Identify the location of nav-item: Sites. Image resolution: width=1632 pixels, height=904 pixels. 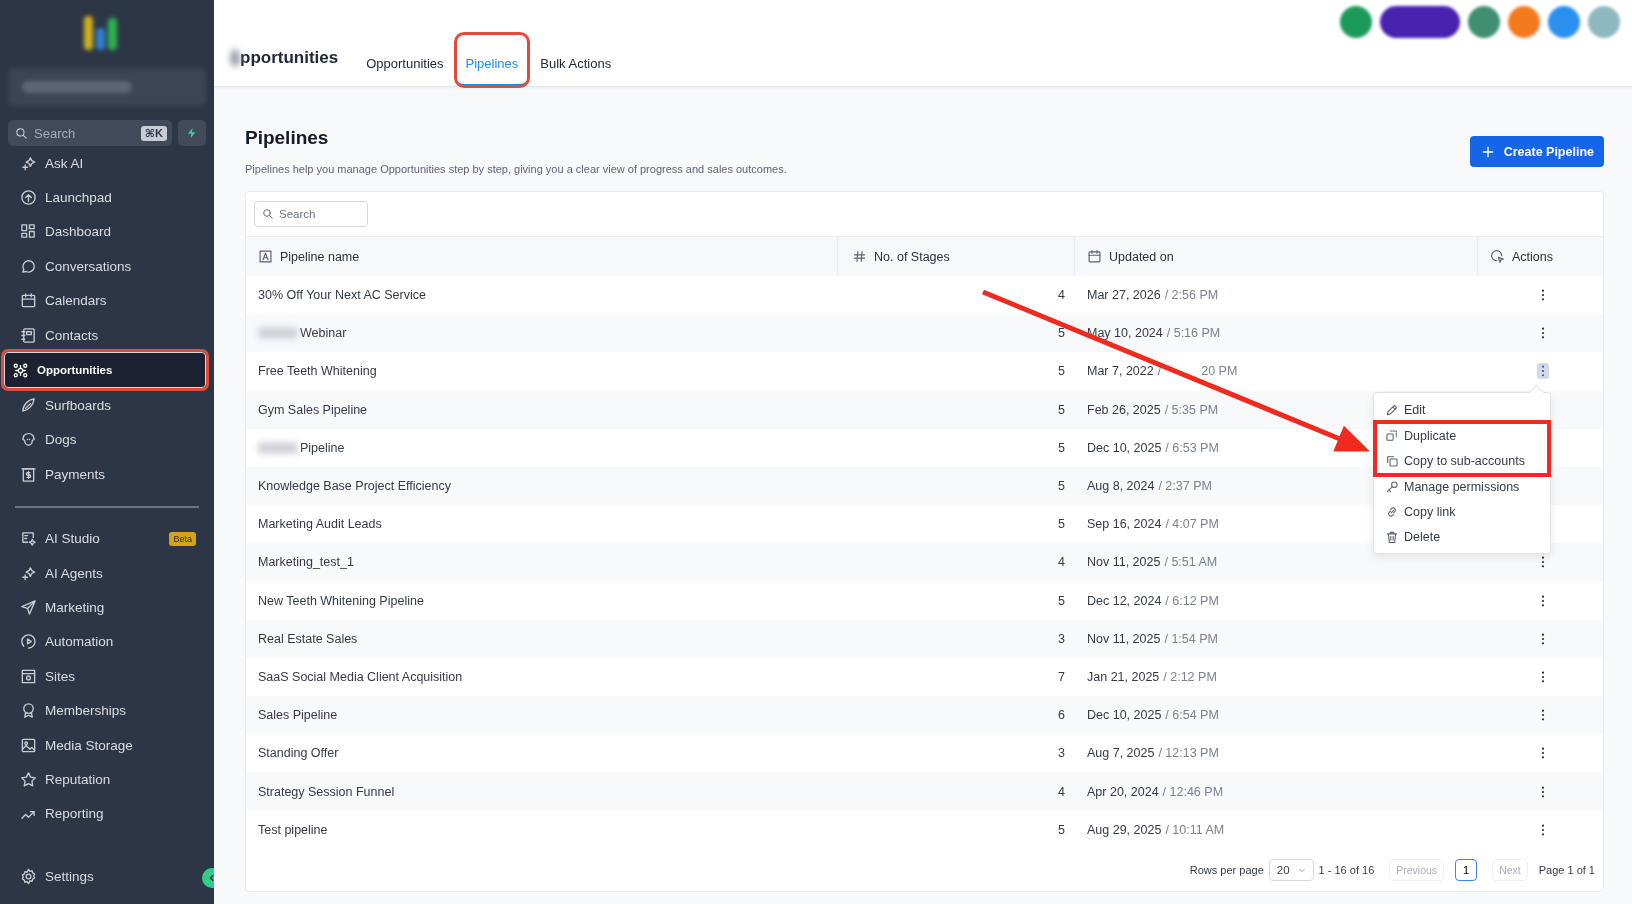
(105, 676).